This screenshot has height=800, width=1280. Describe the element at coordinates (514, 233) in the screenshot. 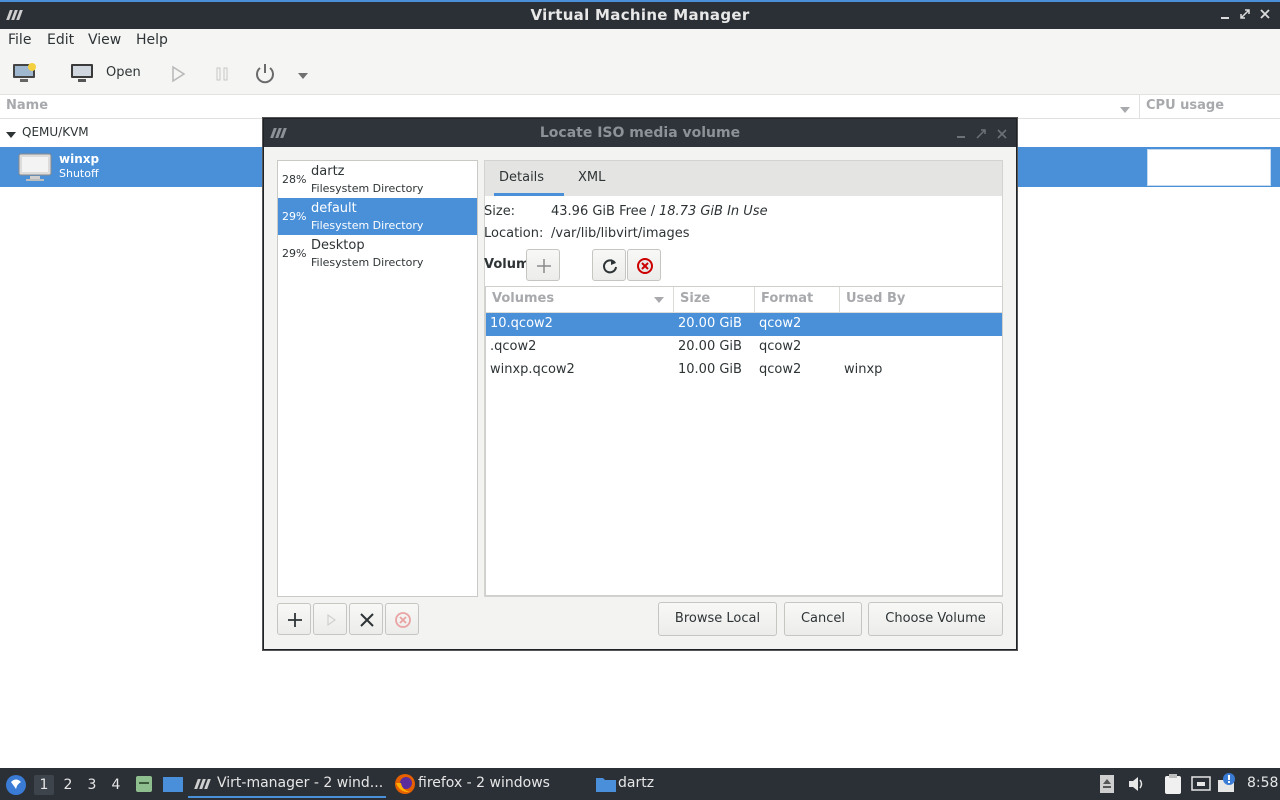

I see `location-label: Location:` at that location.